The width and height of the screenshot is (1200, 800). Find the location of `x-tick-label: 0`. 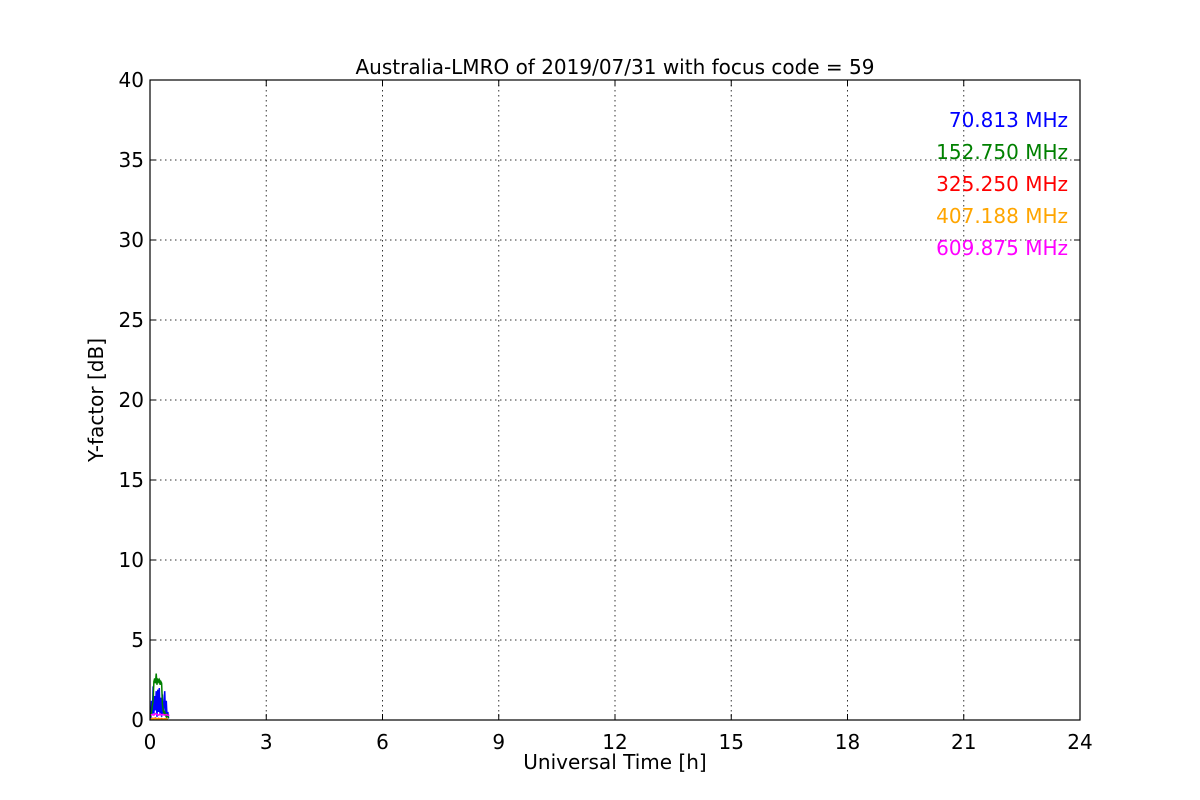

x-tick-label: 0 is located at coordinates (150, 742).